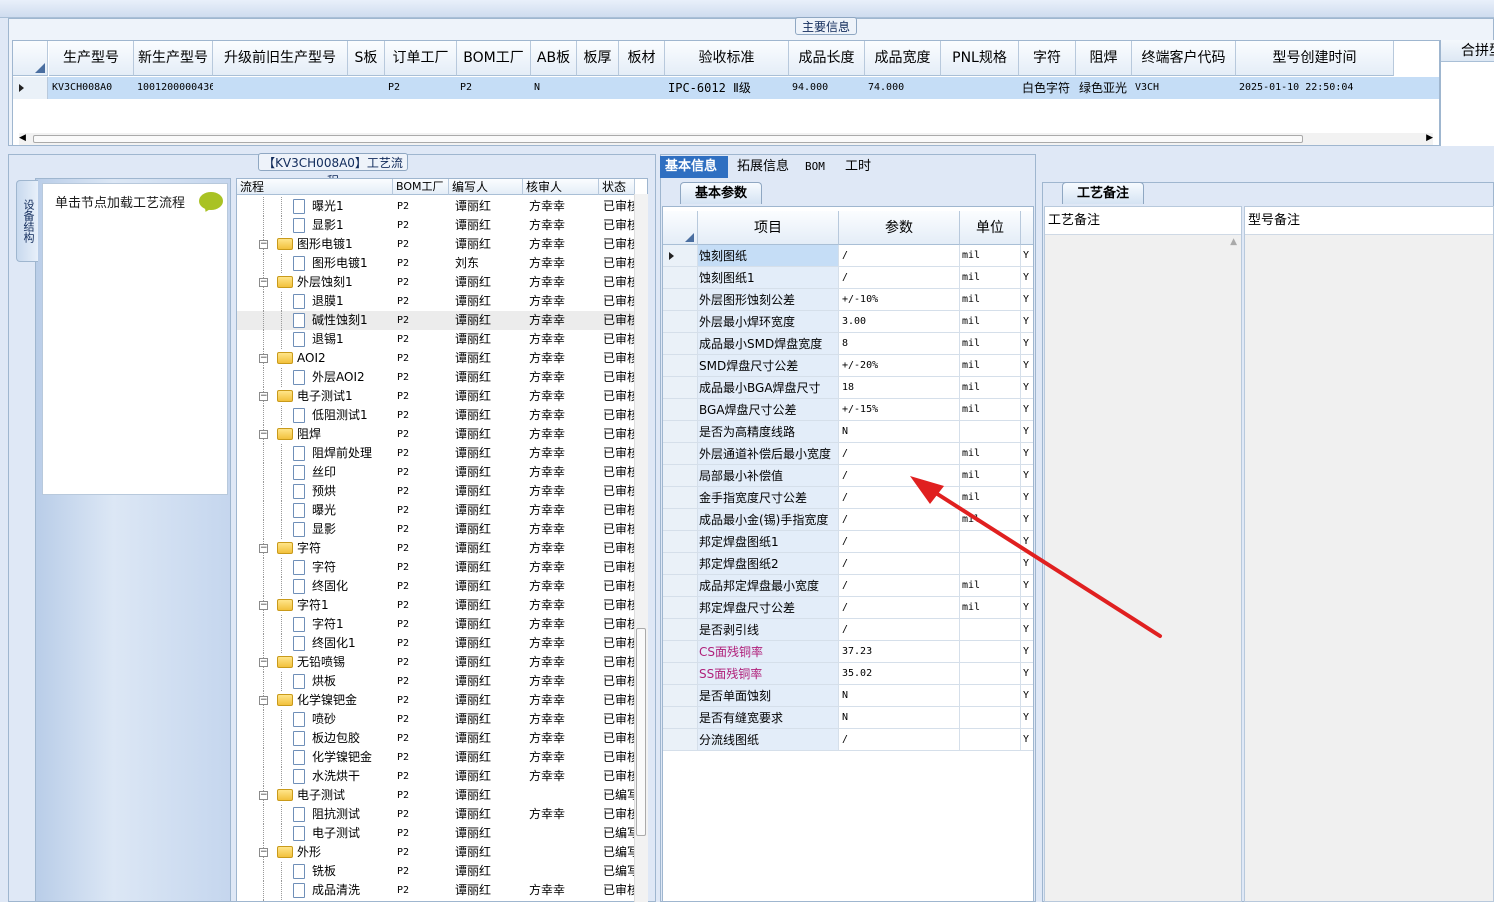 The width and height of the screenshot is (1494, 902). What do you see at coordinates (442, 529) in the screenshot?
I see `tree-row: 显影 P2 谭丽红 方幸幸 已审核` at bounding box center [442, 529].